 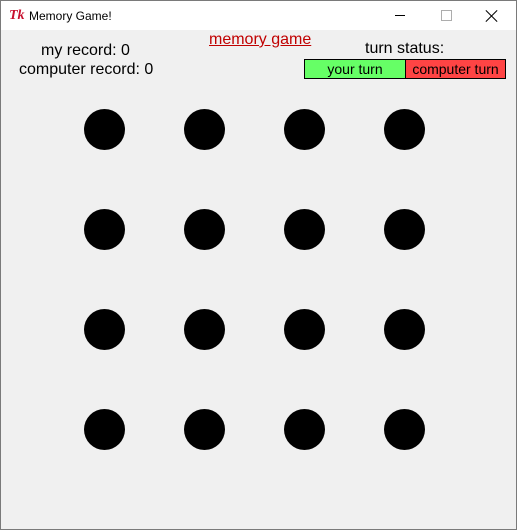 What do you see at coordinates (405, 48) in the screenshot?
I see `turn-status-label: turn status:` at bounding box center [405, 48].